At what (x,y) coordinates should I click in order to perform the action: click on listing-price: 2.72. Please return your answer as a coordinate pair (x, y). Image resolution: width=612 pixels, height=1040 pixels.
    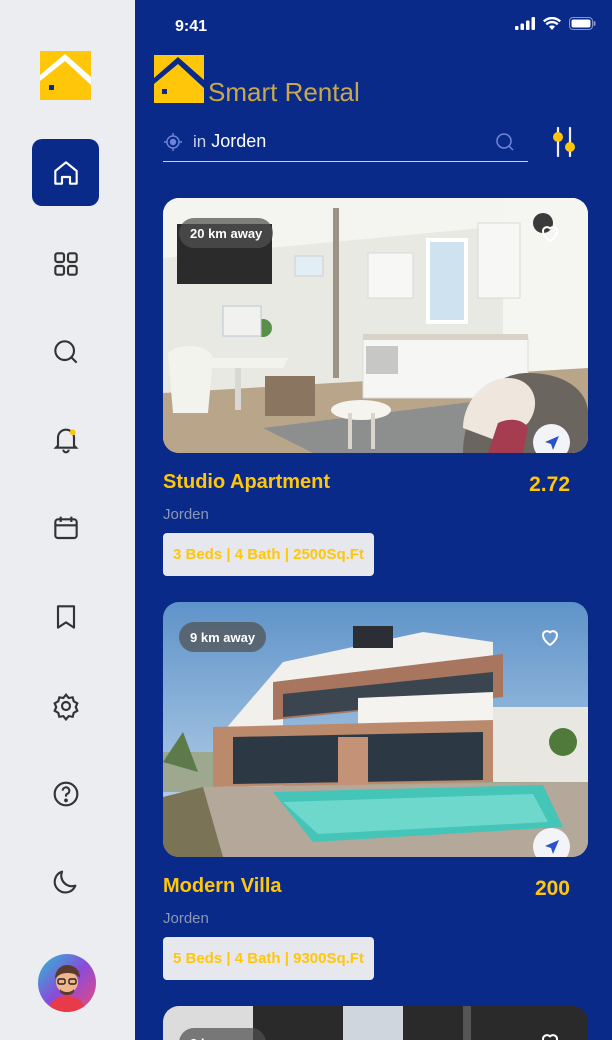
    Looking at the image, I should click on (549, 484).